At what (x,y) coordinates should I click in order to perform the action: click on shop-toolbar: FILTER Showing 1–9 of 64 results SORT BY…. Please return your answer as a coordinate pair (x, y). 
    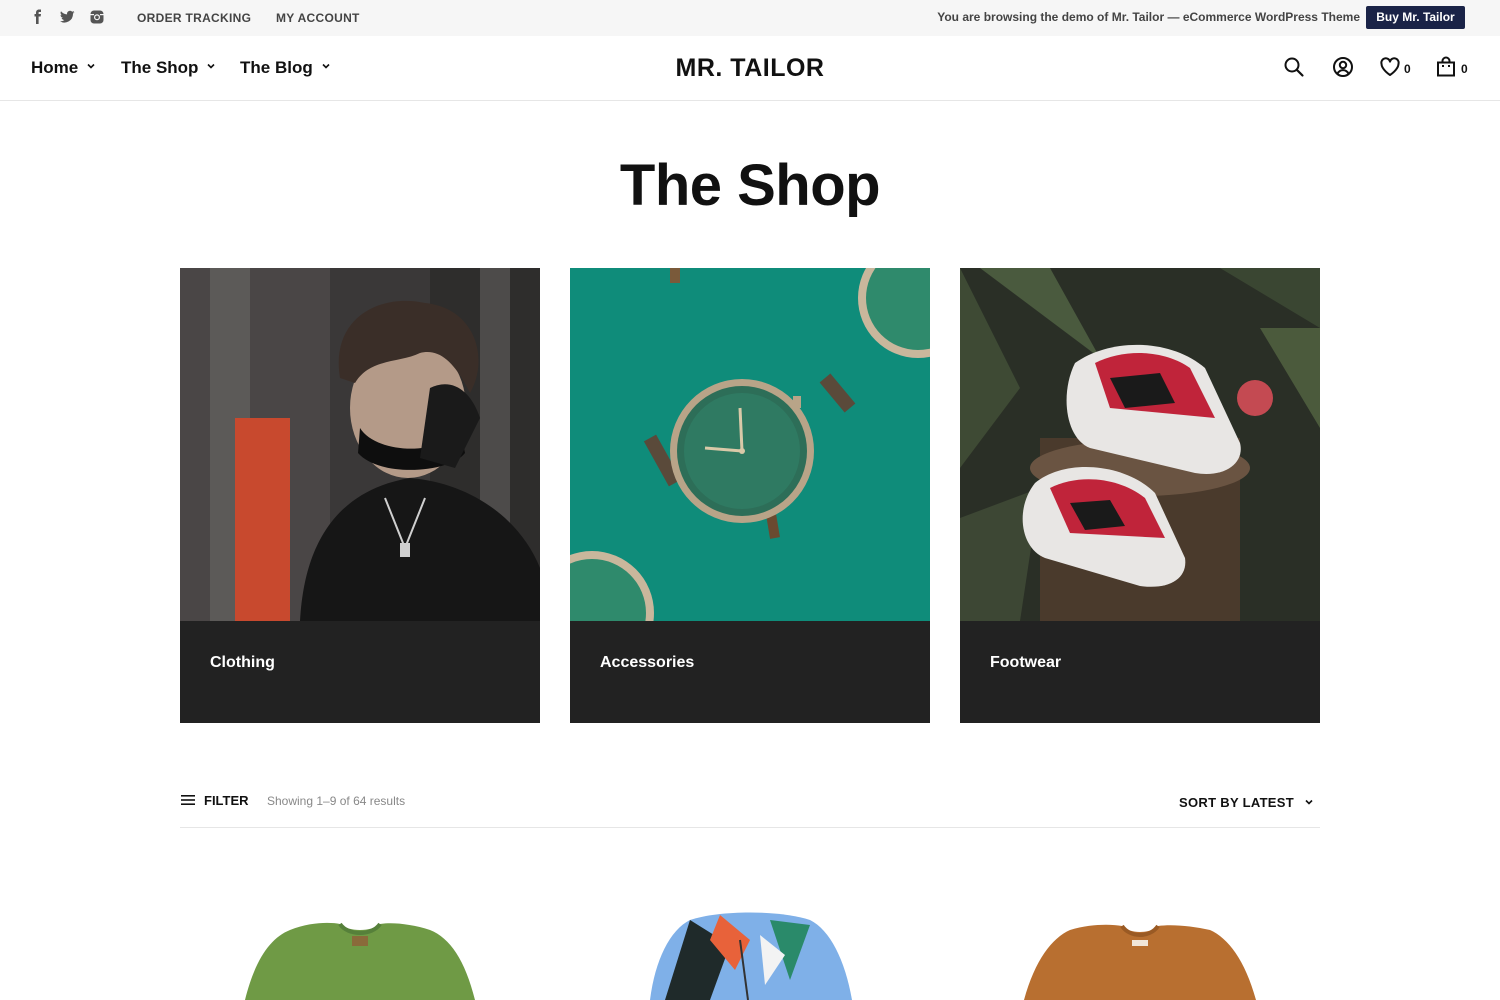
    Looking at the image, I should click on (750, 804).